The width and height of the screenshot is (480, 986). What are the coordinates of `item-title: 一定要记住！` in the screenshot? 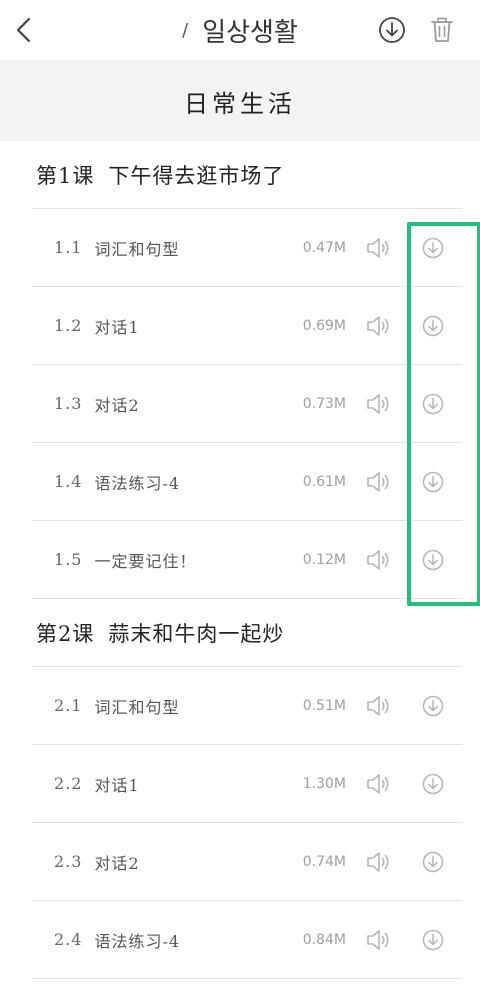 It's located at (145, 561).